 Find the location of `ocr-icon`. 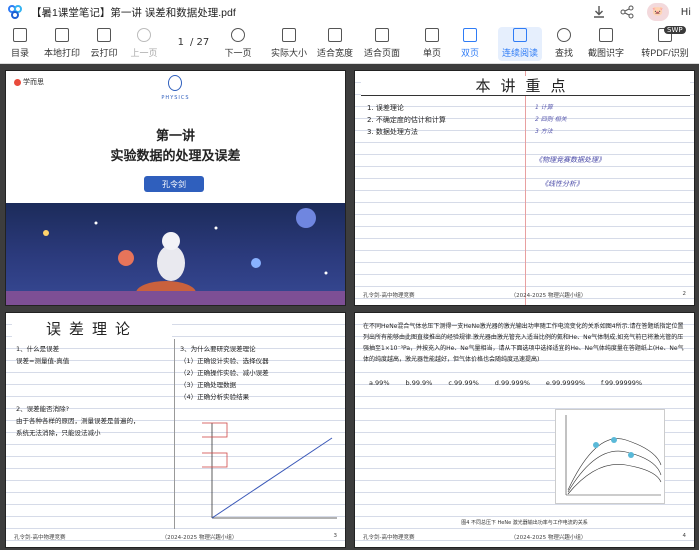

ocr-icon is located at coordinates (606, 35).